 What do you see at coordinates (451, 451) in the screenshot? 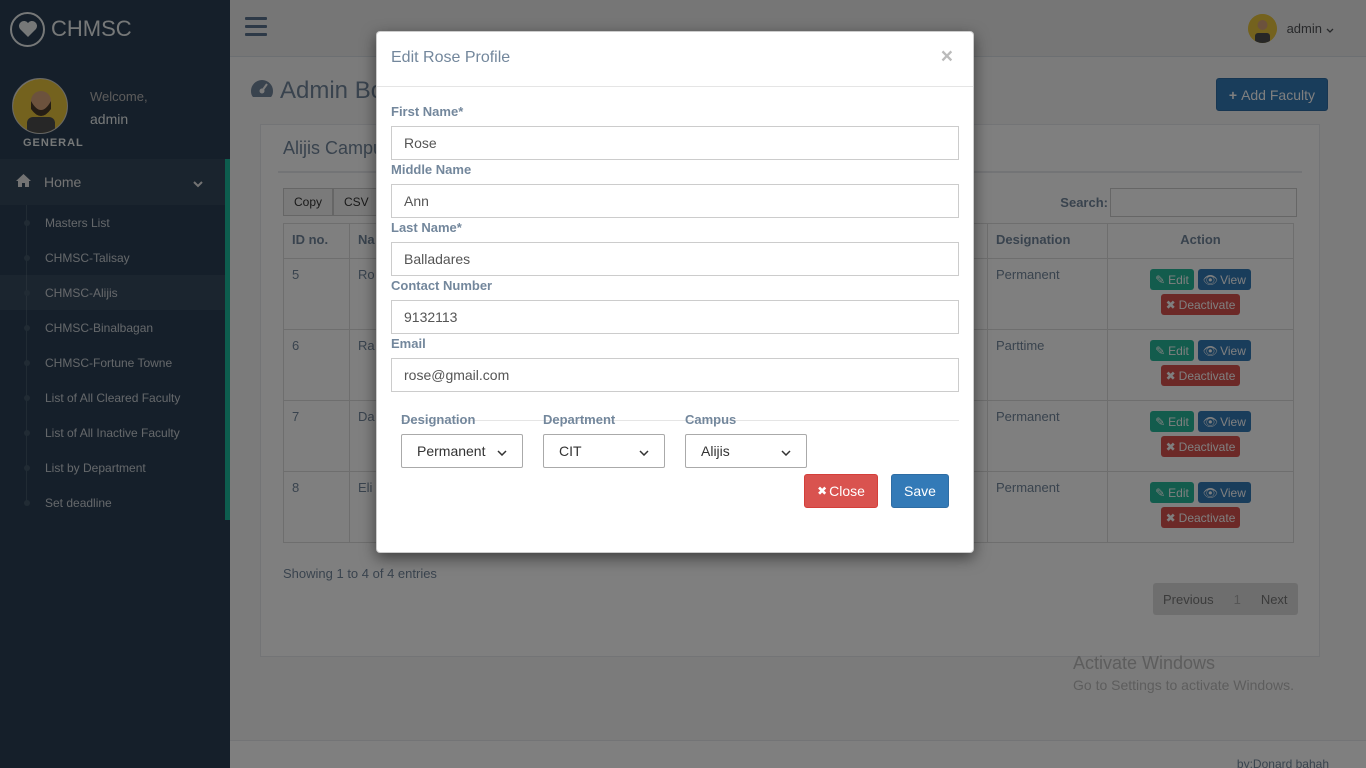
I see `designation-value: Permanent` at bounding box center [451, 451].